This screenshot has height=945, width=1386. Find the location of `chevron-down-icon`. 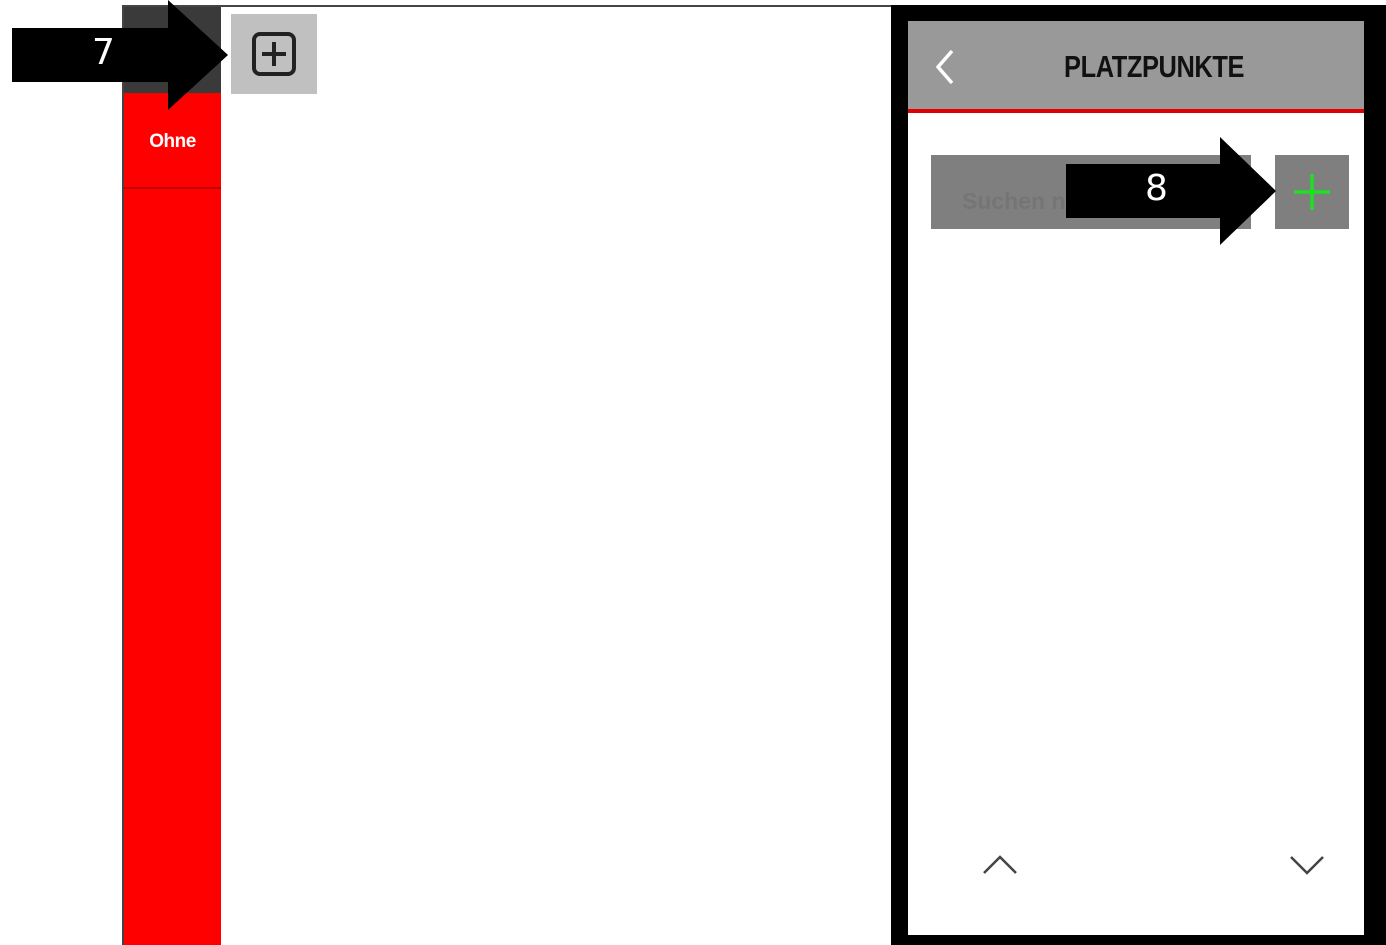

chevron-down-icon is located at coordinates (1307, 865).